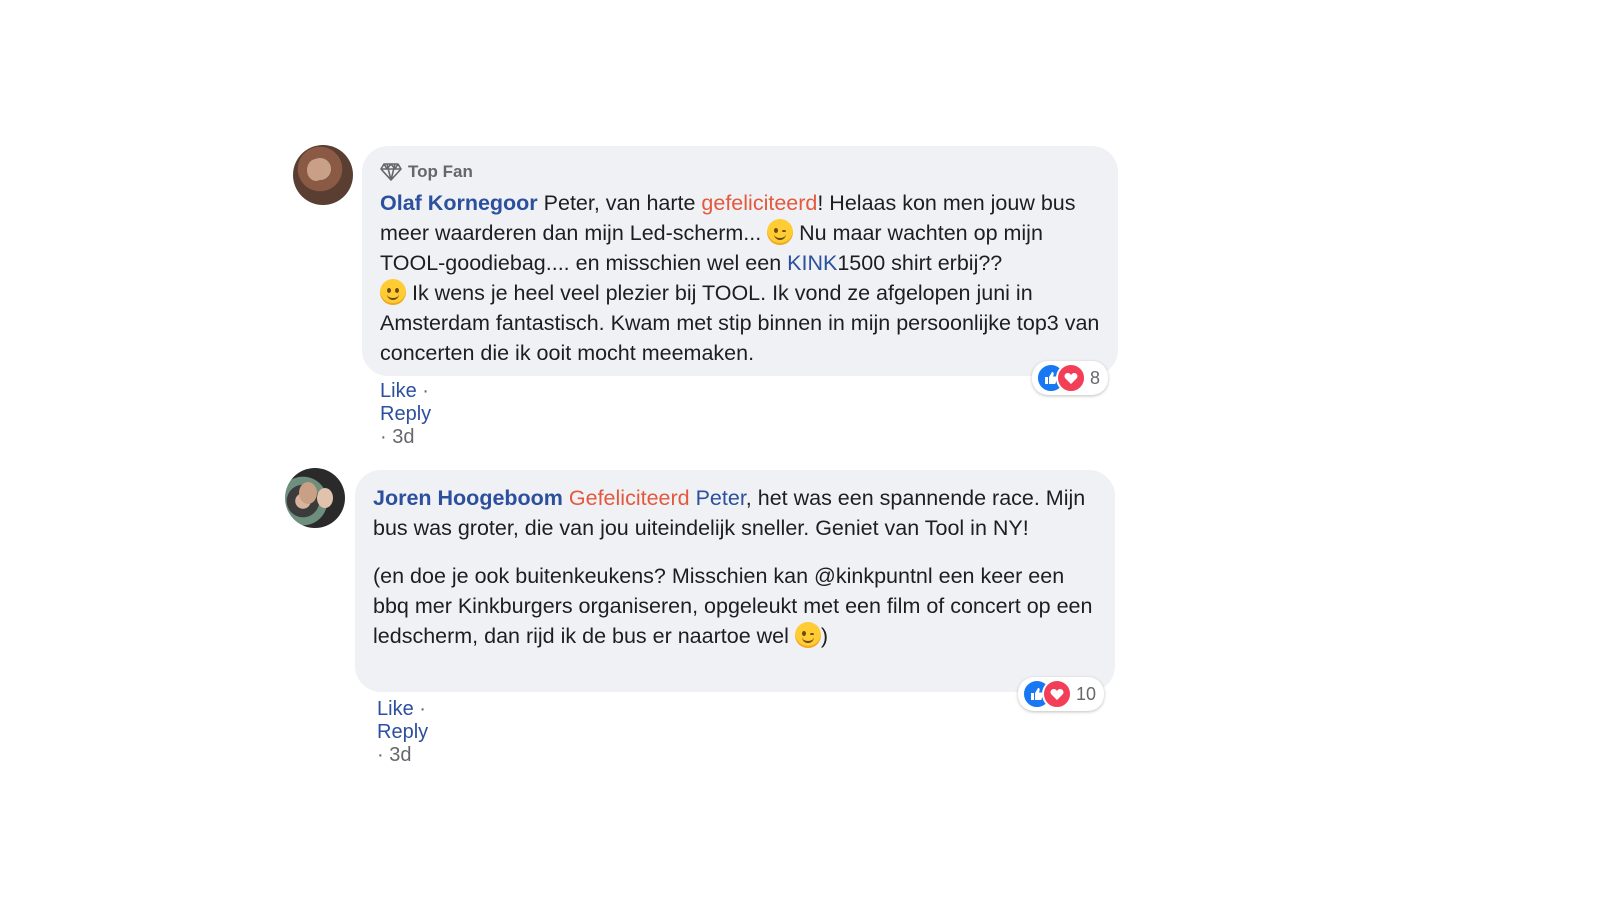 The image size is (1600, 900). Describe the element at coordinates (1095, 377) in the screenshot. I see `reaction-count: 8` at that location.